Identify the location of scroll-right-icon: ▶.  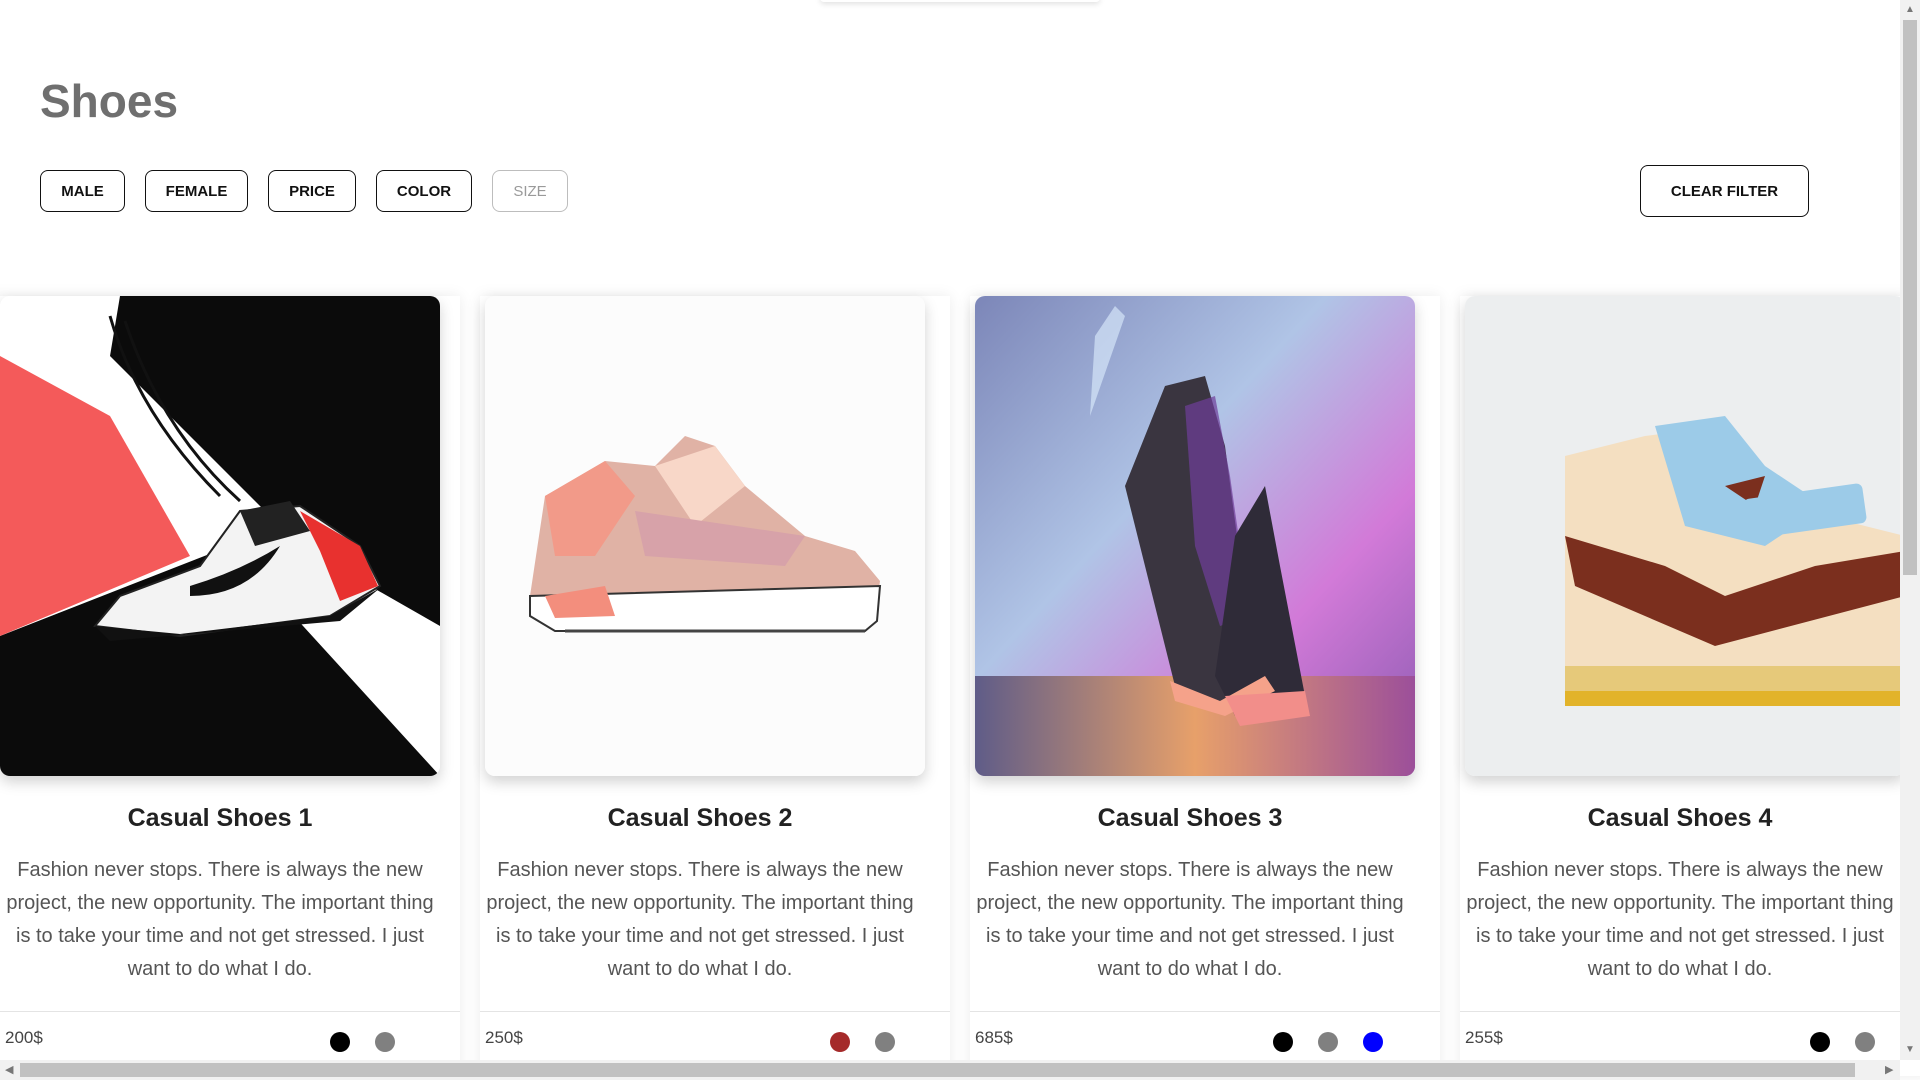
(1889, 1069).